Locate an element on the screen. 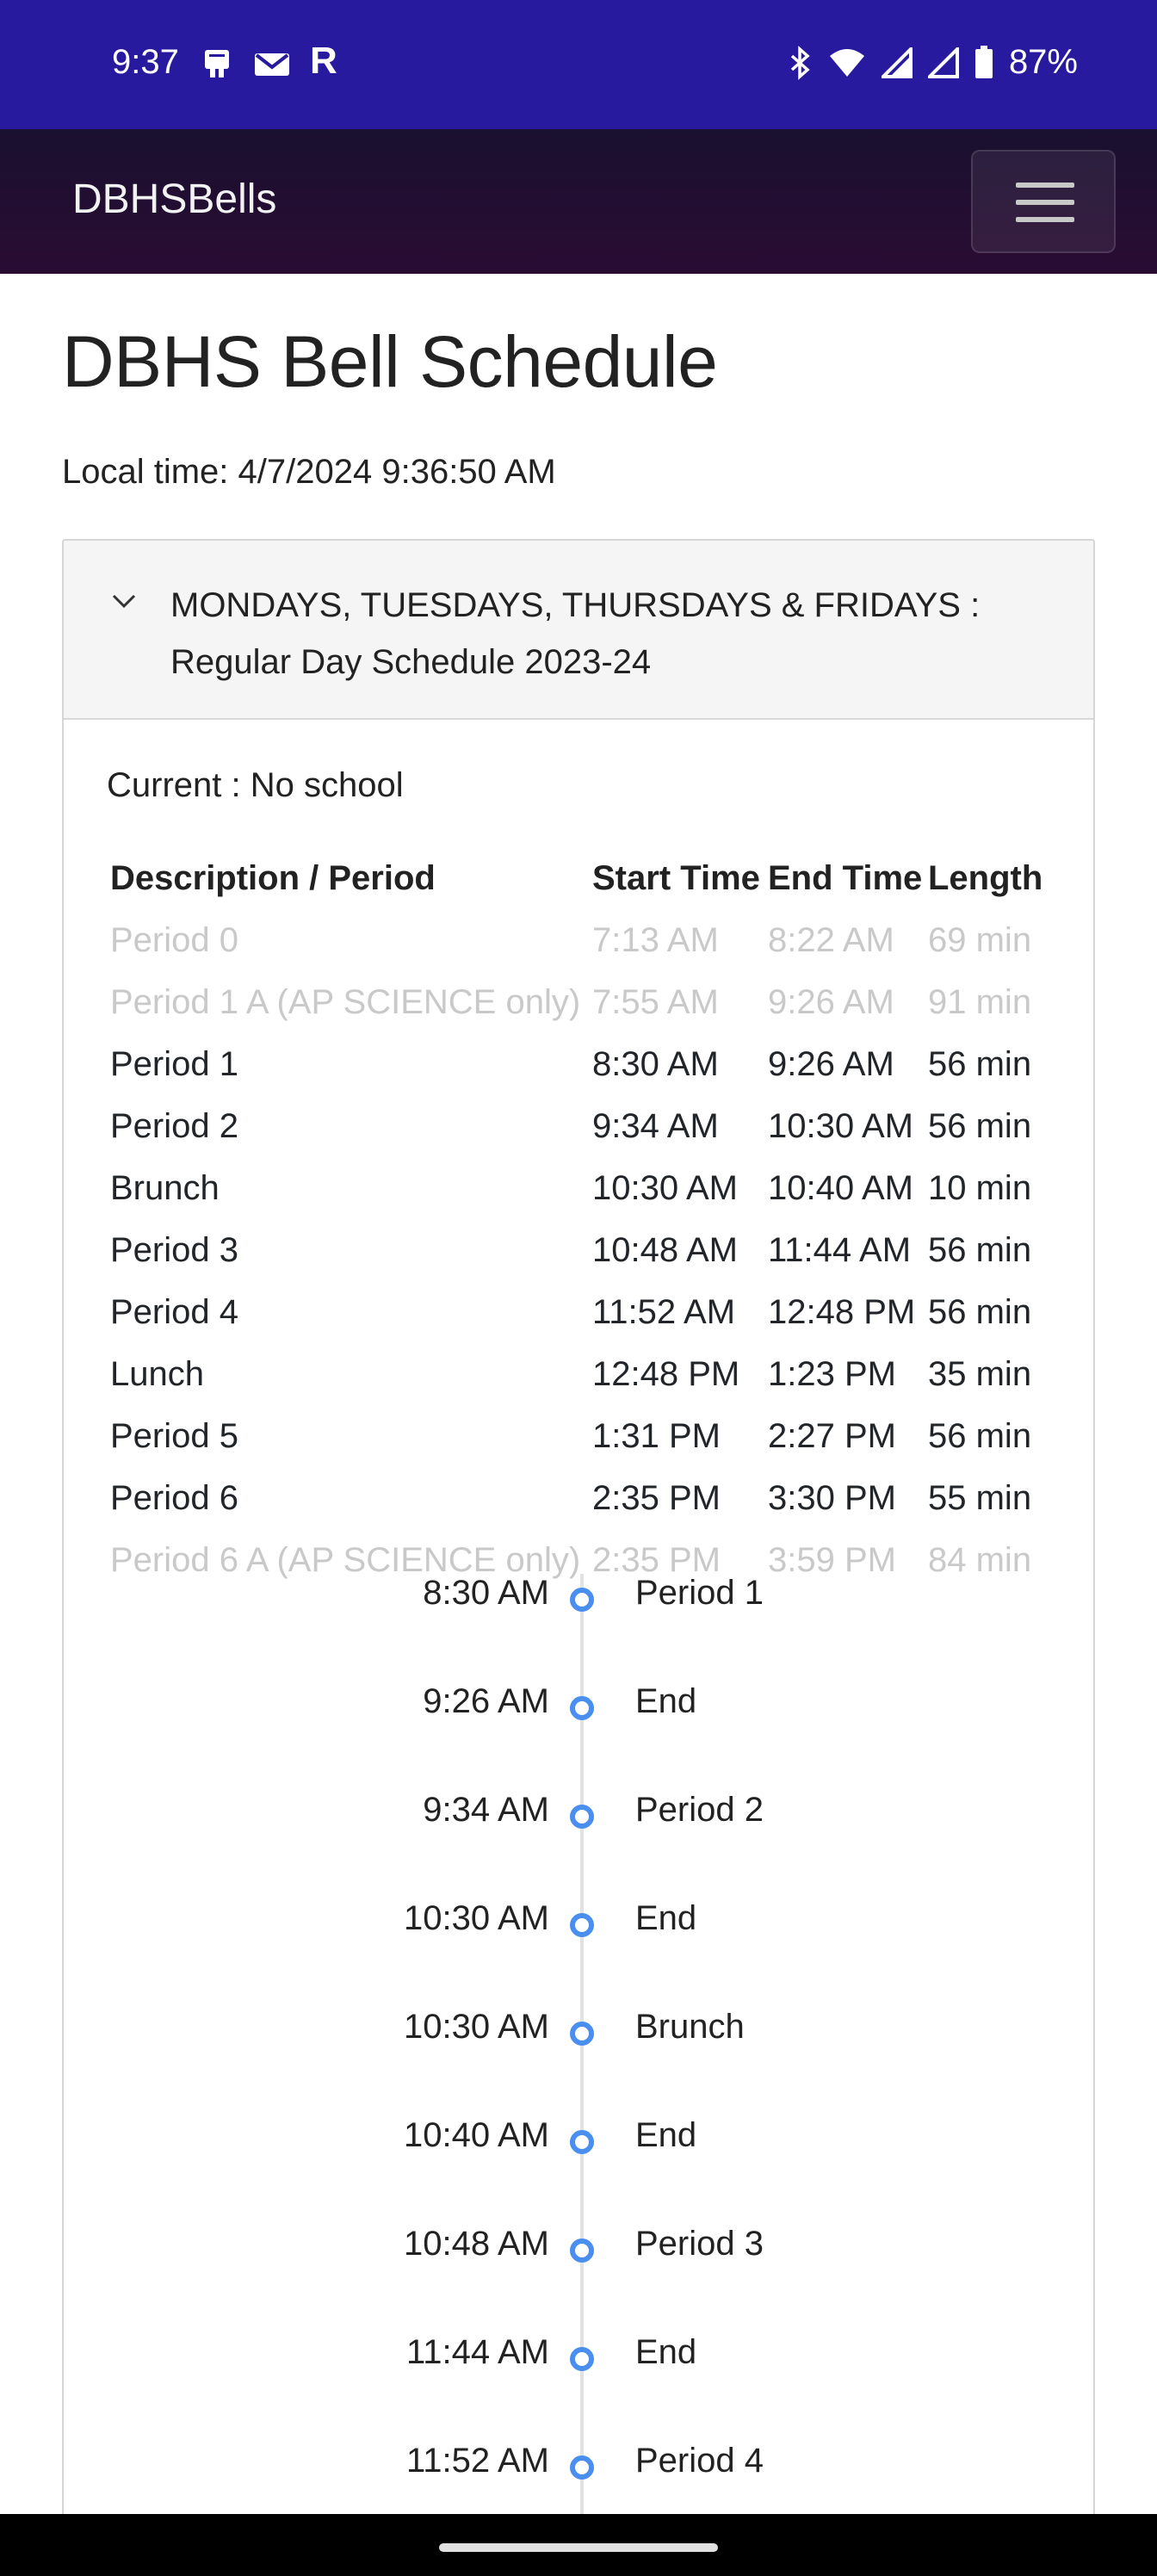  period-description: Lunch is located at coordinates (157, 1374).